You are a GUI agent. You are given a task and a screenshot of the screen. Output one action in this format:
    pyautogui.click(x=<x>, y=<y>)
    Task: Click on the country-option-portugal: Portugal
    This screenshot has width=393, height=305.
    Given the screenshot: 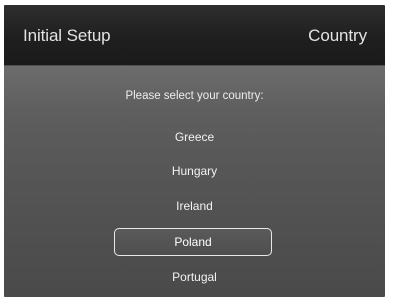 What is the action you would take?
    pyautogui.click(x=194, y=277)
    